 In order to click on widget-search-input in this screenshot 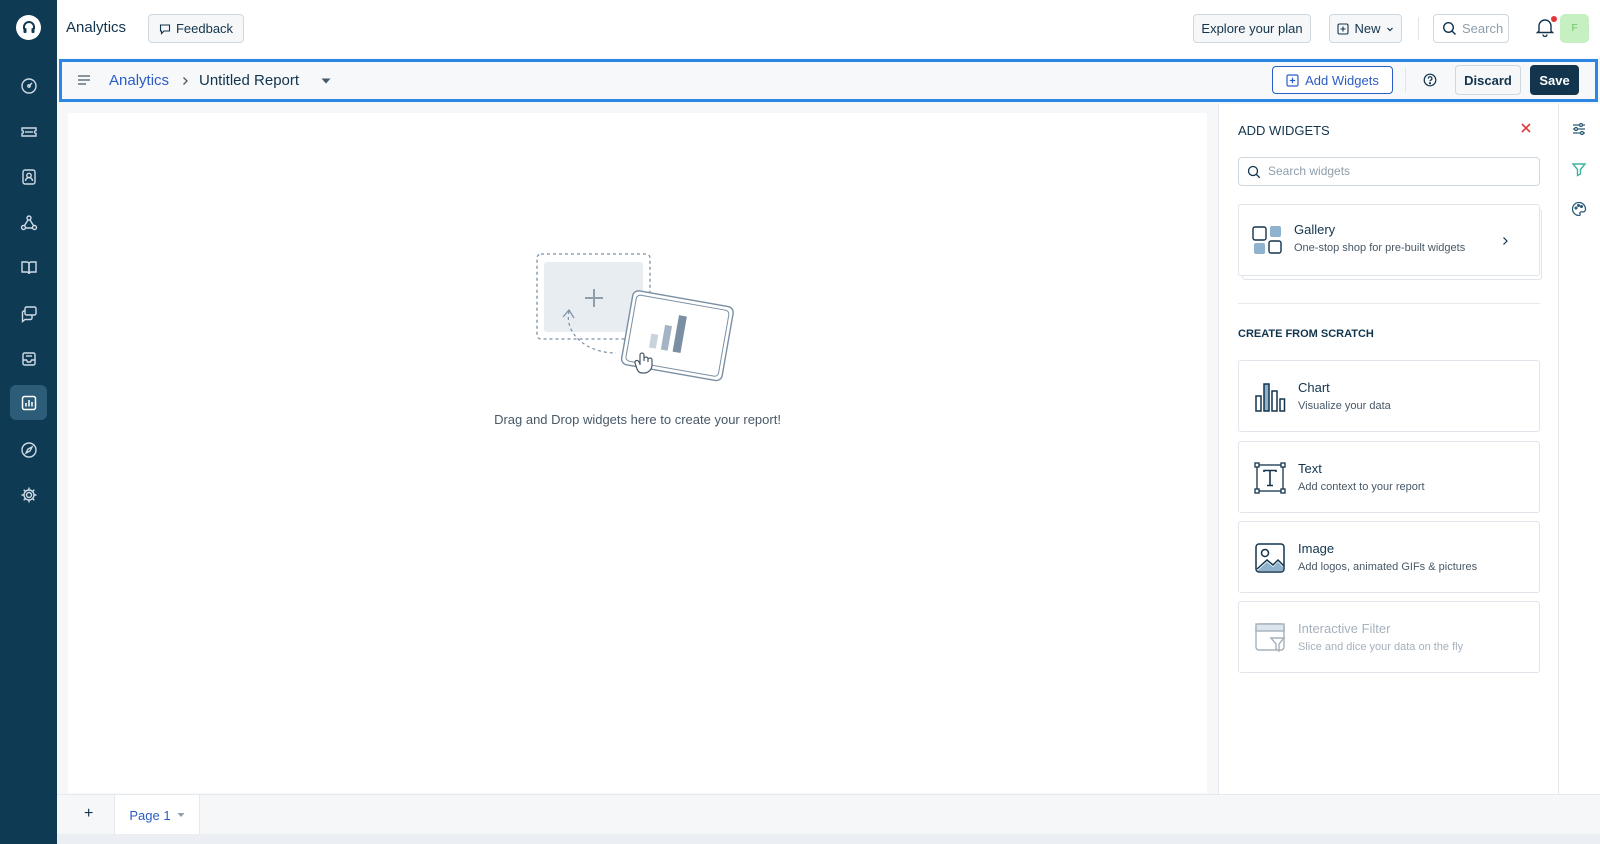, I will do `click(1399, 171)`.